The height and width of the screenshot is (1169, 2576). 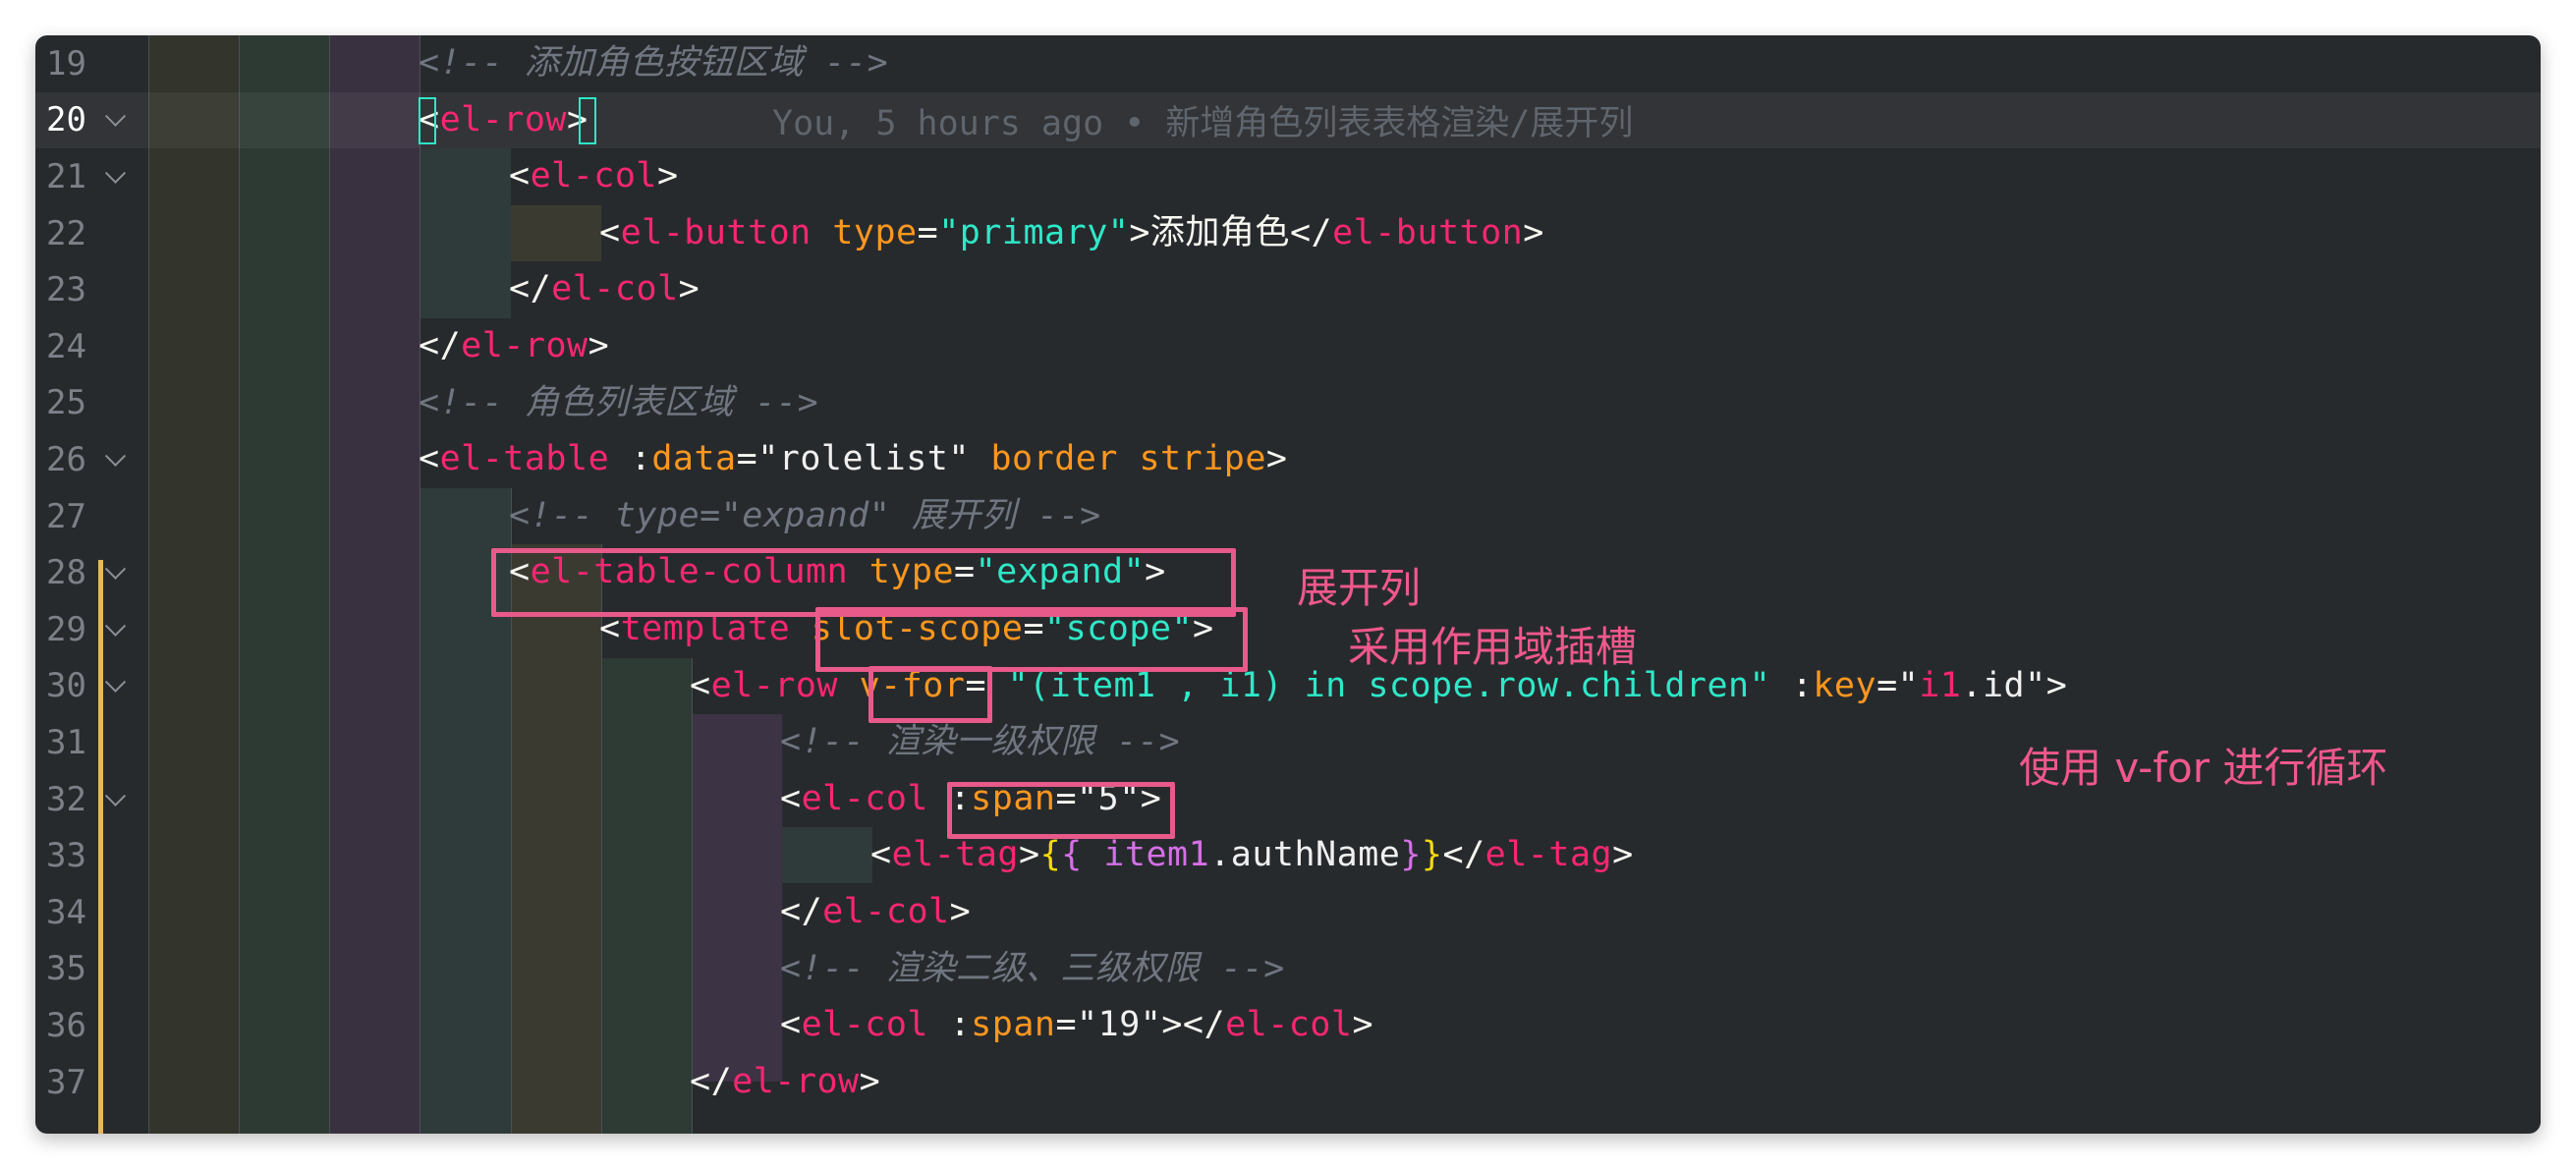 What do you see at coordinates (1288, 346) in the screenshot?
I see `code-line-24: 24 </el-row>` at bounding box center [1288, 346].